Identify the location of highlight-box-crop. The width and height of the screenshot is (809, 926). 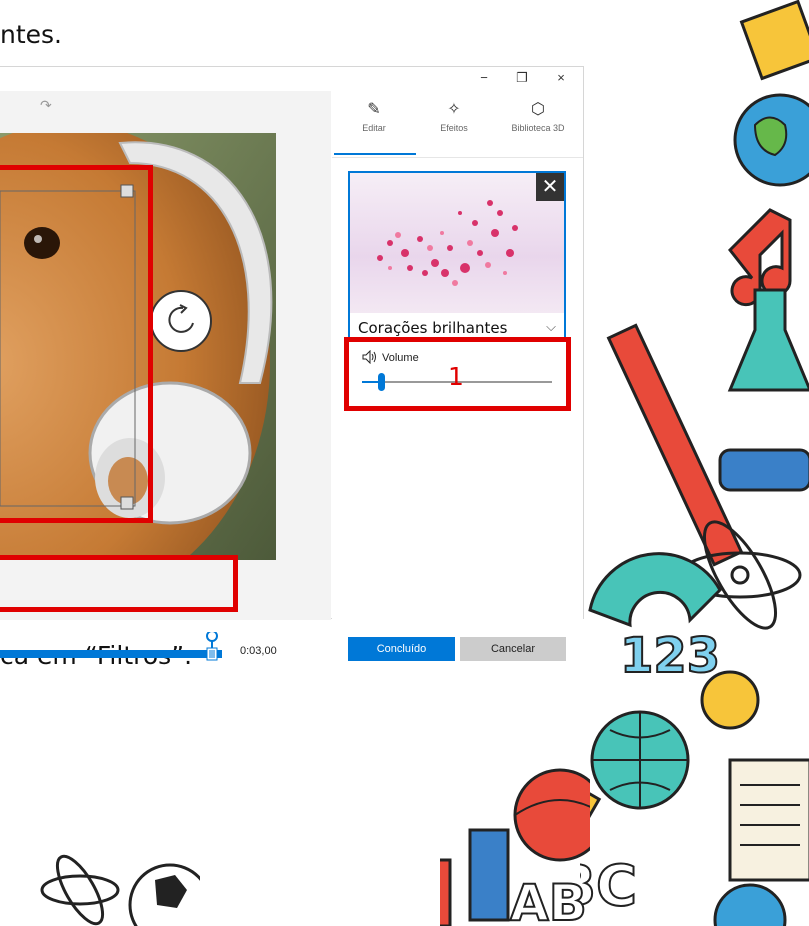
(76, 344).